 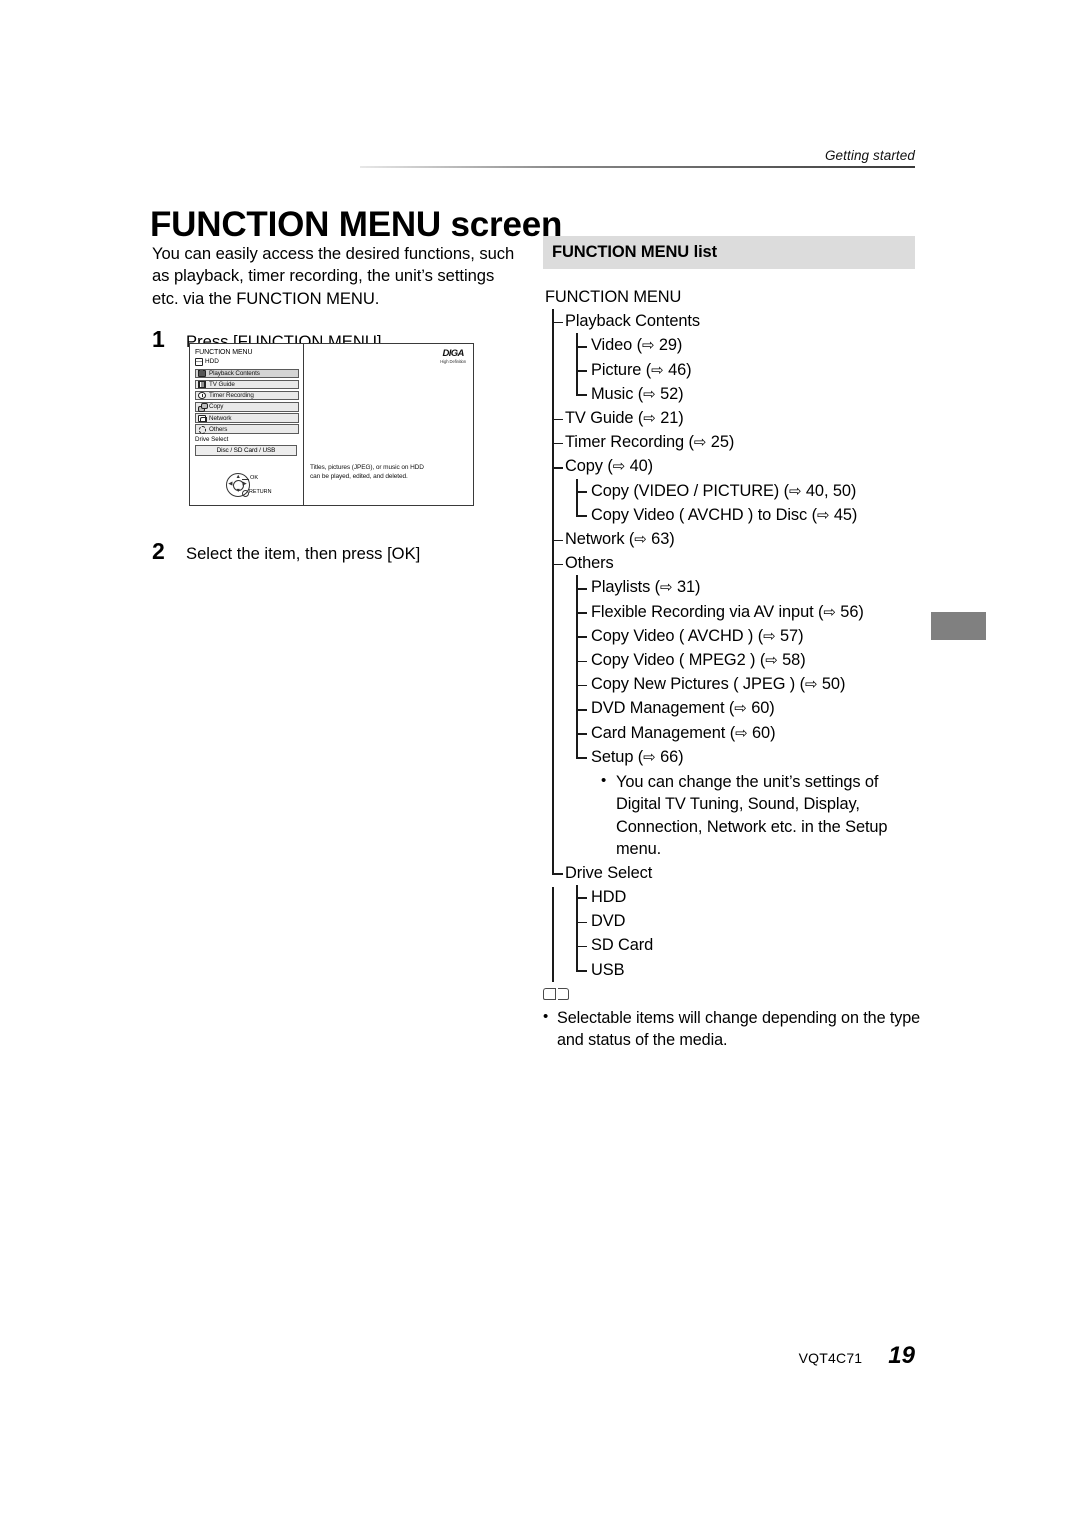 What do you see at coordinates (733, 466) in the screenshot?
I see `tree-node-copy: Copy (⇨ 40)` at bounding box center [733, 466].